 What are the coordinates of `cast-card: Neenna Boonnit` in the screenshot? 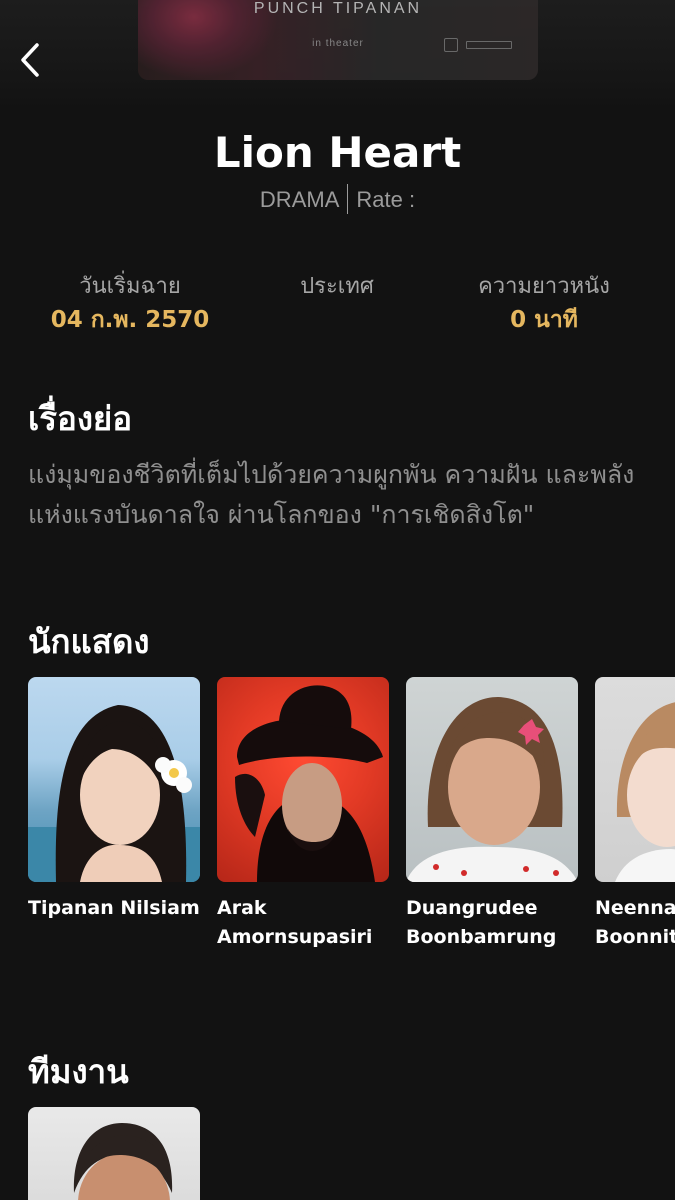 It's located at (635, 814).